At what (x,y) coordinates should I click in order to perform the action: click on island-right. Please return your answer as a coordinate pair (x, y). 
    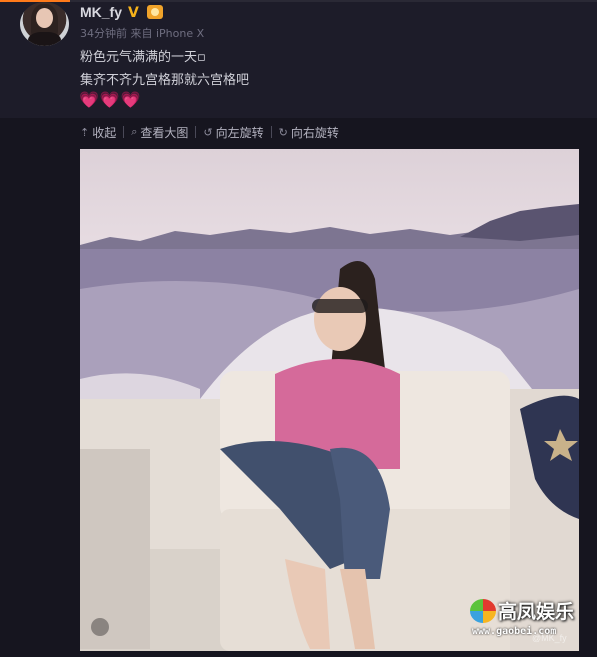
    Looking at the image, I should click on (519, 222).